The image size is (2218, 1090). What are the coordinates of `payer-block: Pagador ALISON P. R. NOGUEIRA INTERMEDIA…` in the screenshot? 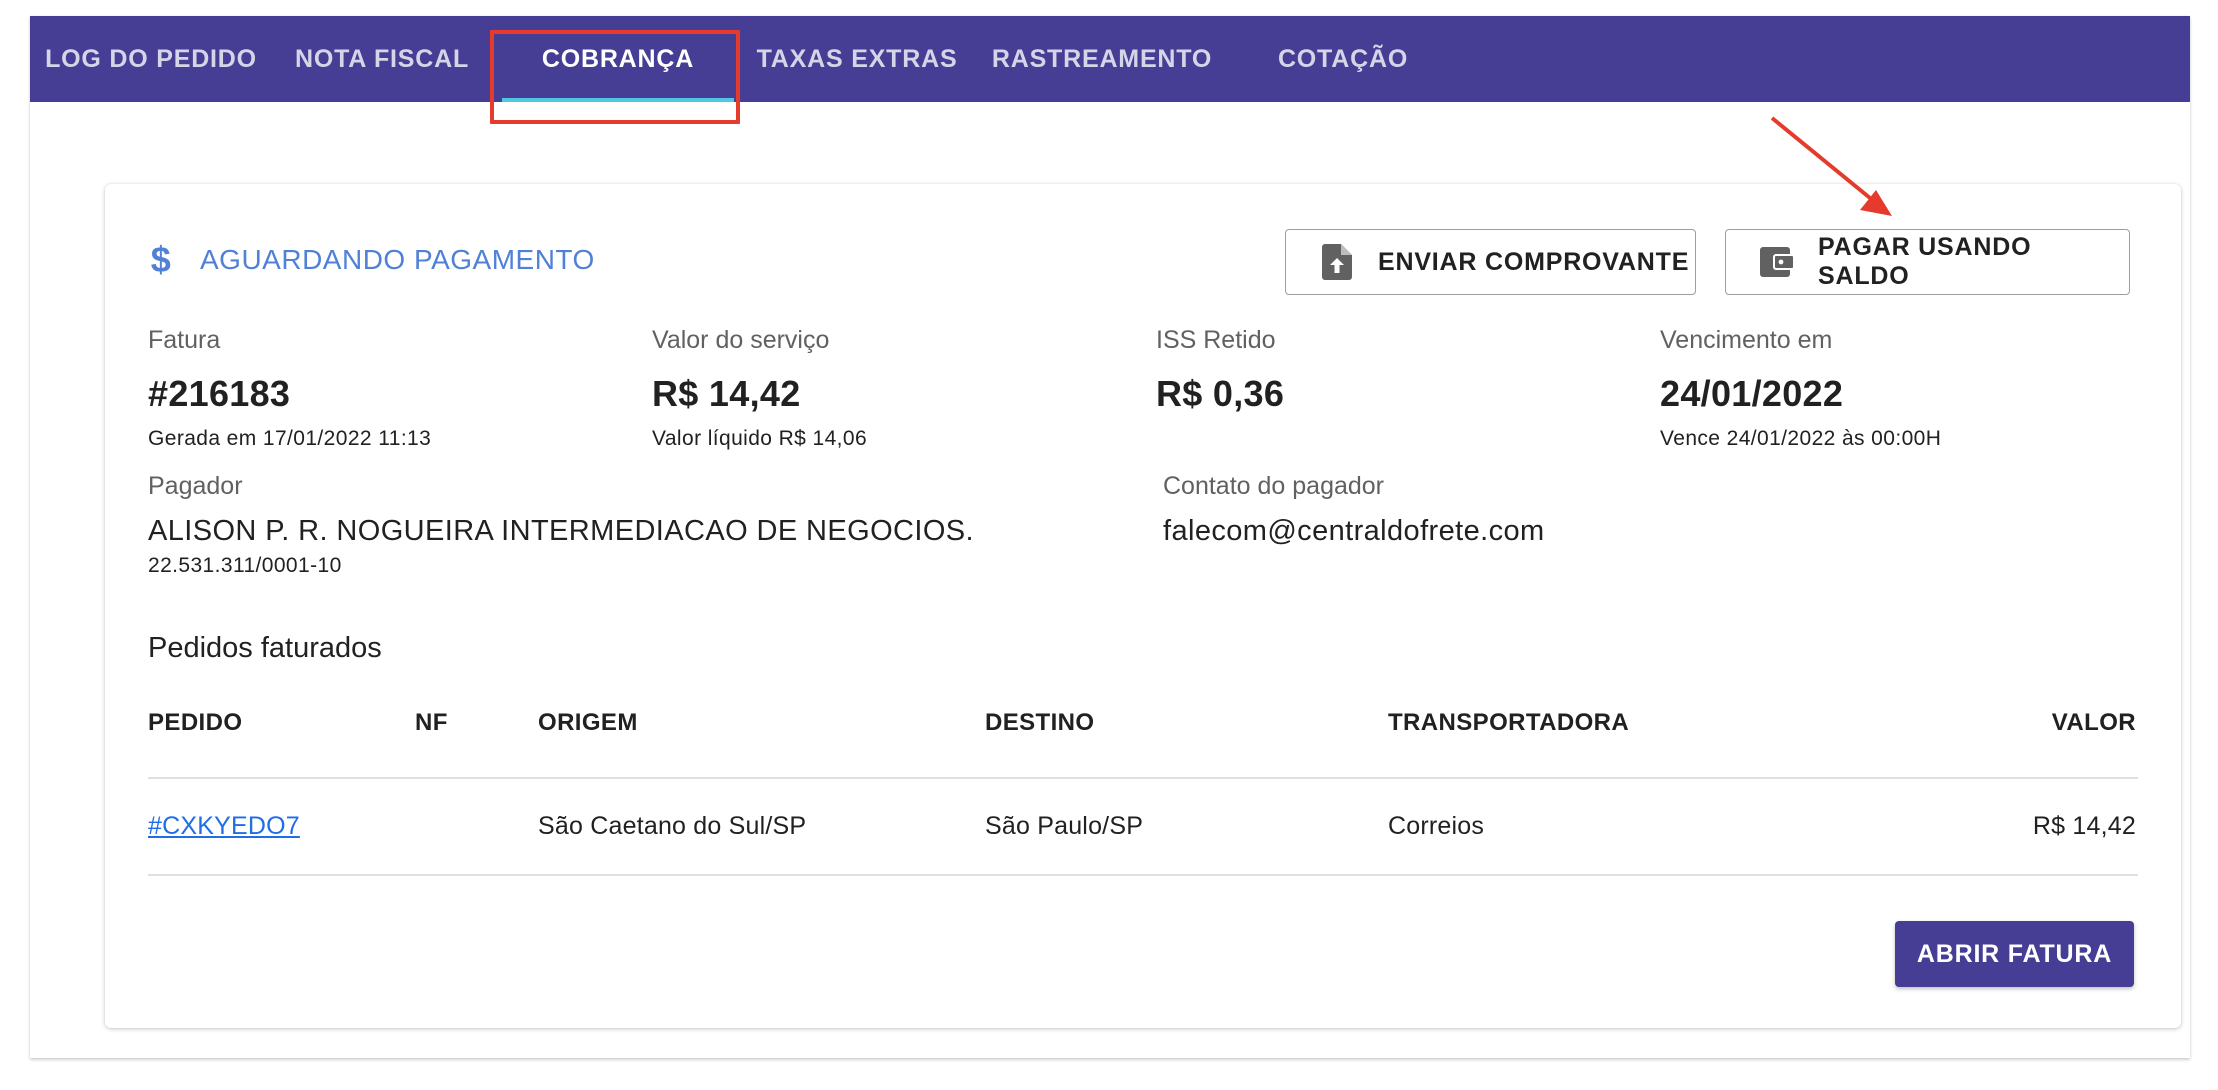 It's located at (561, 525).